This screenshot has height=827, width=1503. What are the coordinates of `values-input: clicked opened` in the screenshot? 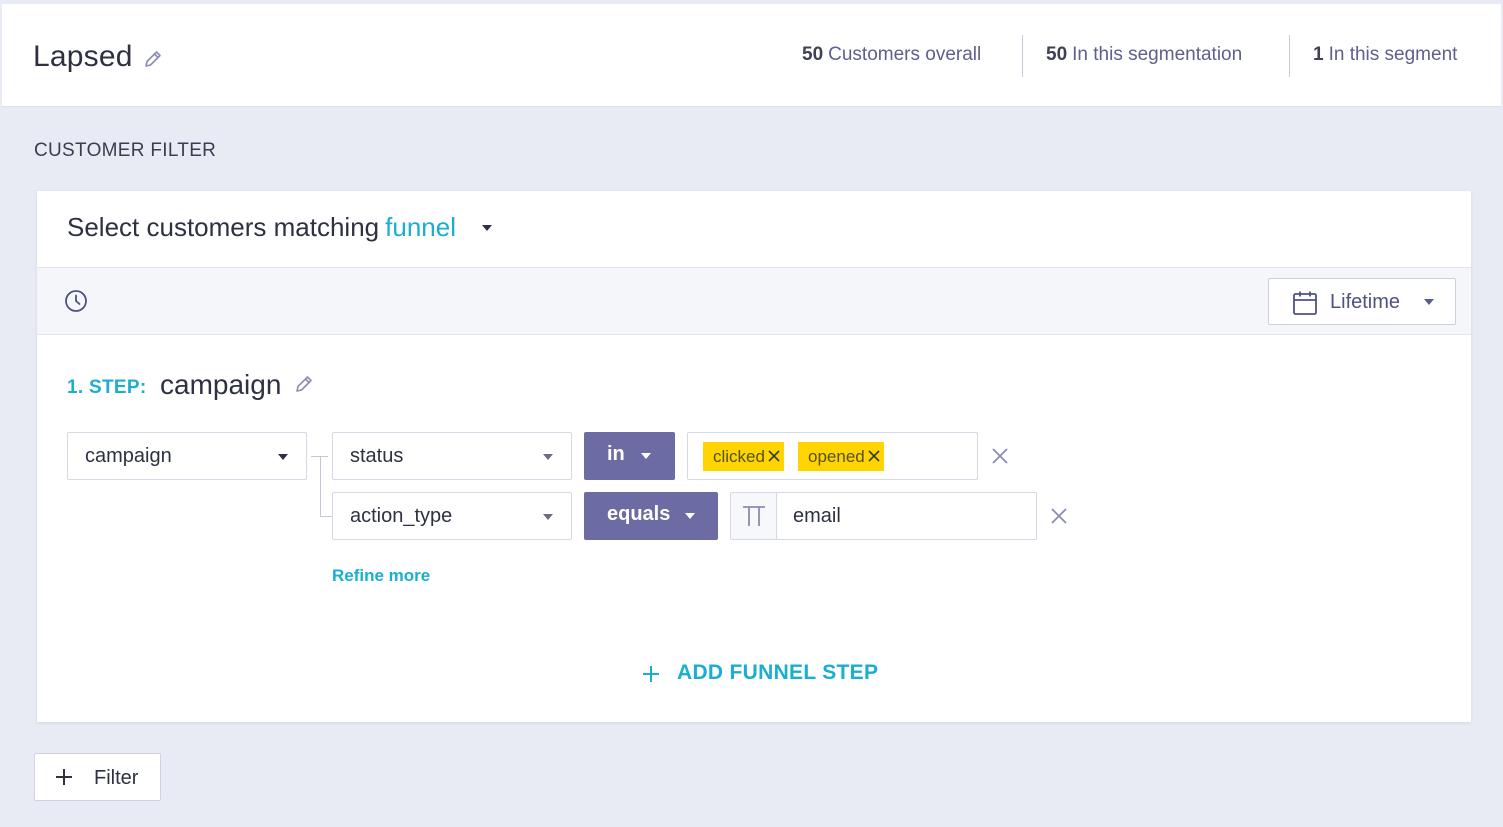 It's located at (832, 456).